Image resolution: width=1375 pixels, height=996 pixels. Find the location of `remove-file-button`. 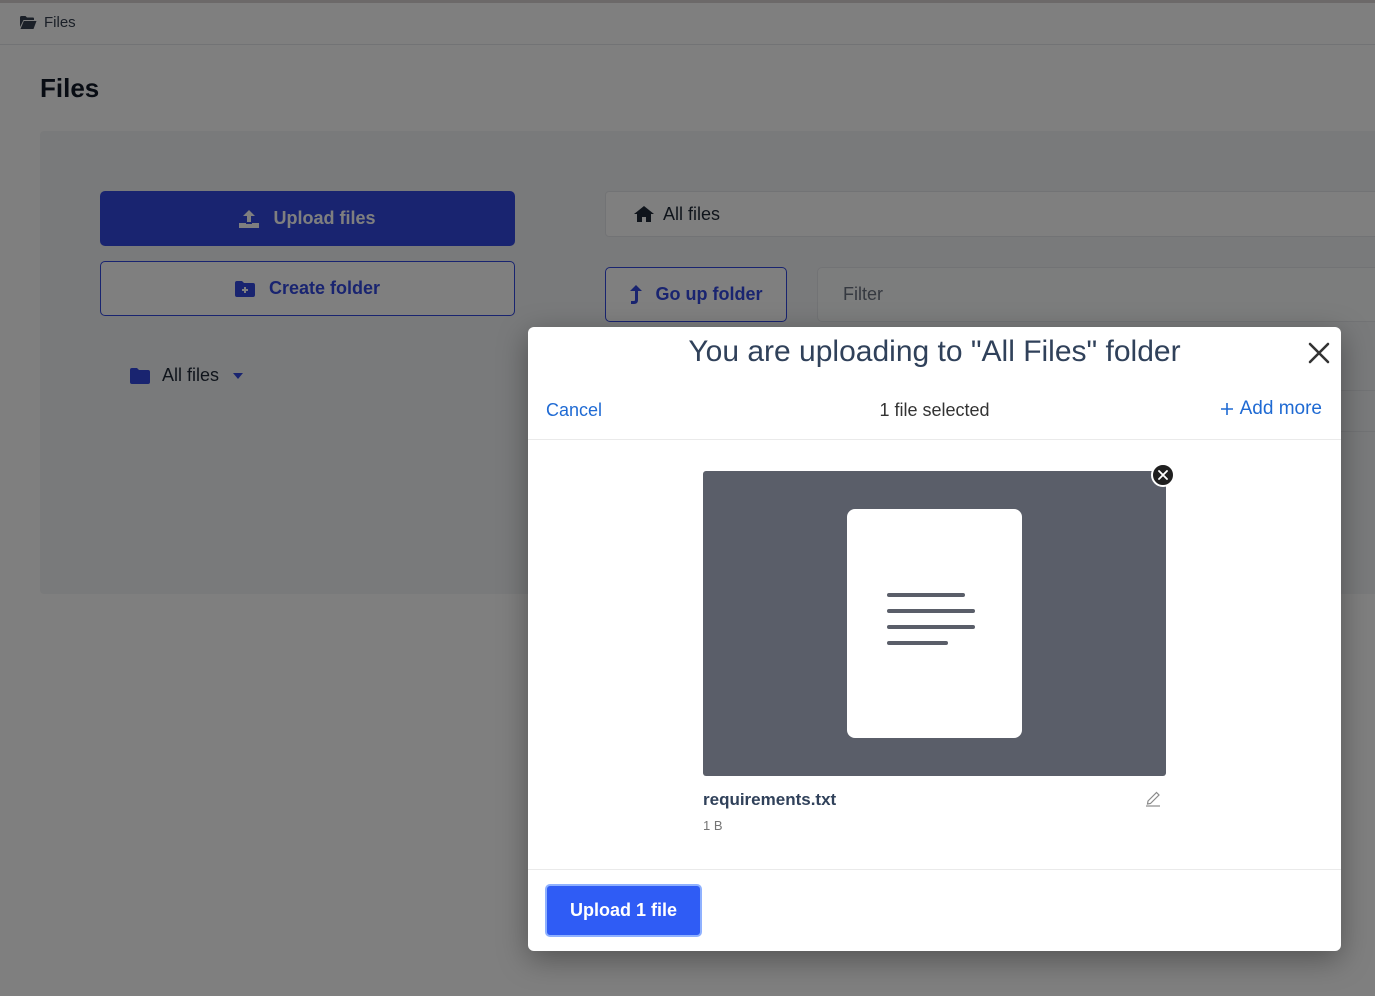

remove-file-button is located at coordinates (1163, 475).